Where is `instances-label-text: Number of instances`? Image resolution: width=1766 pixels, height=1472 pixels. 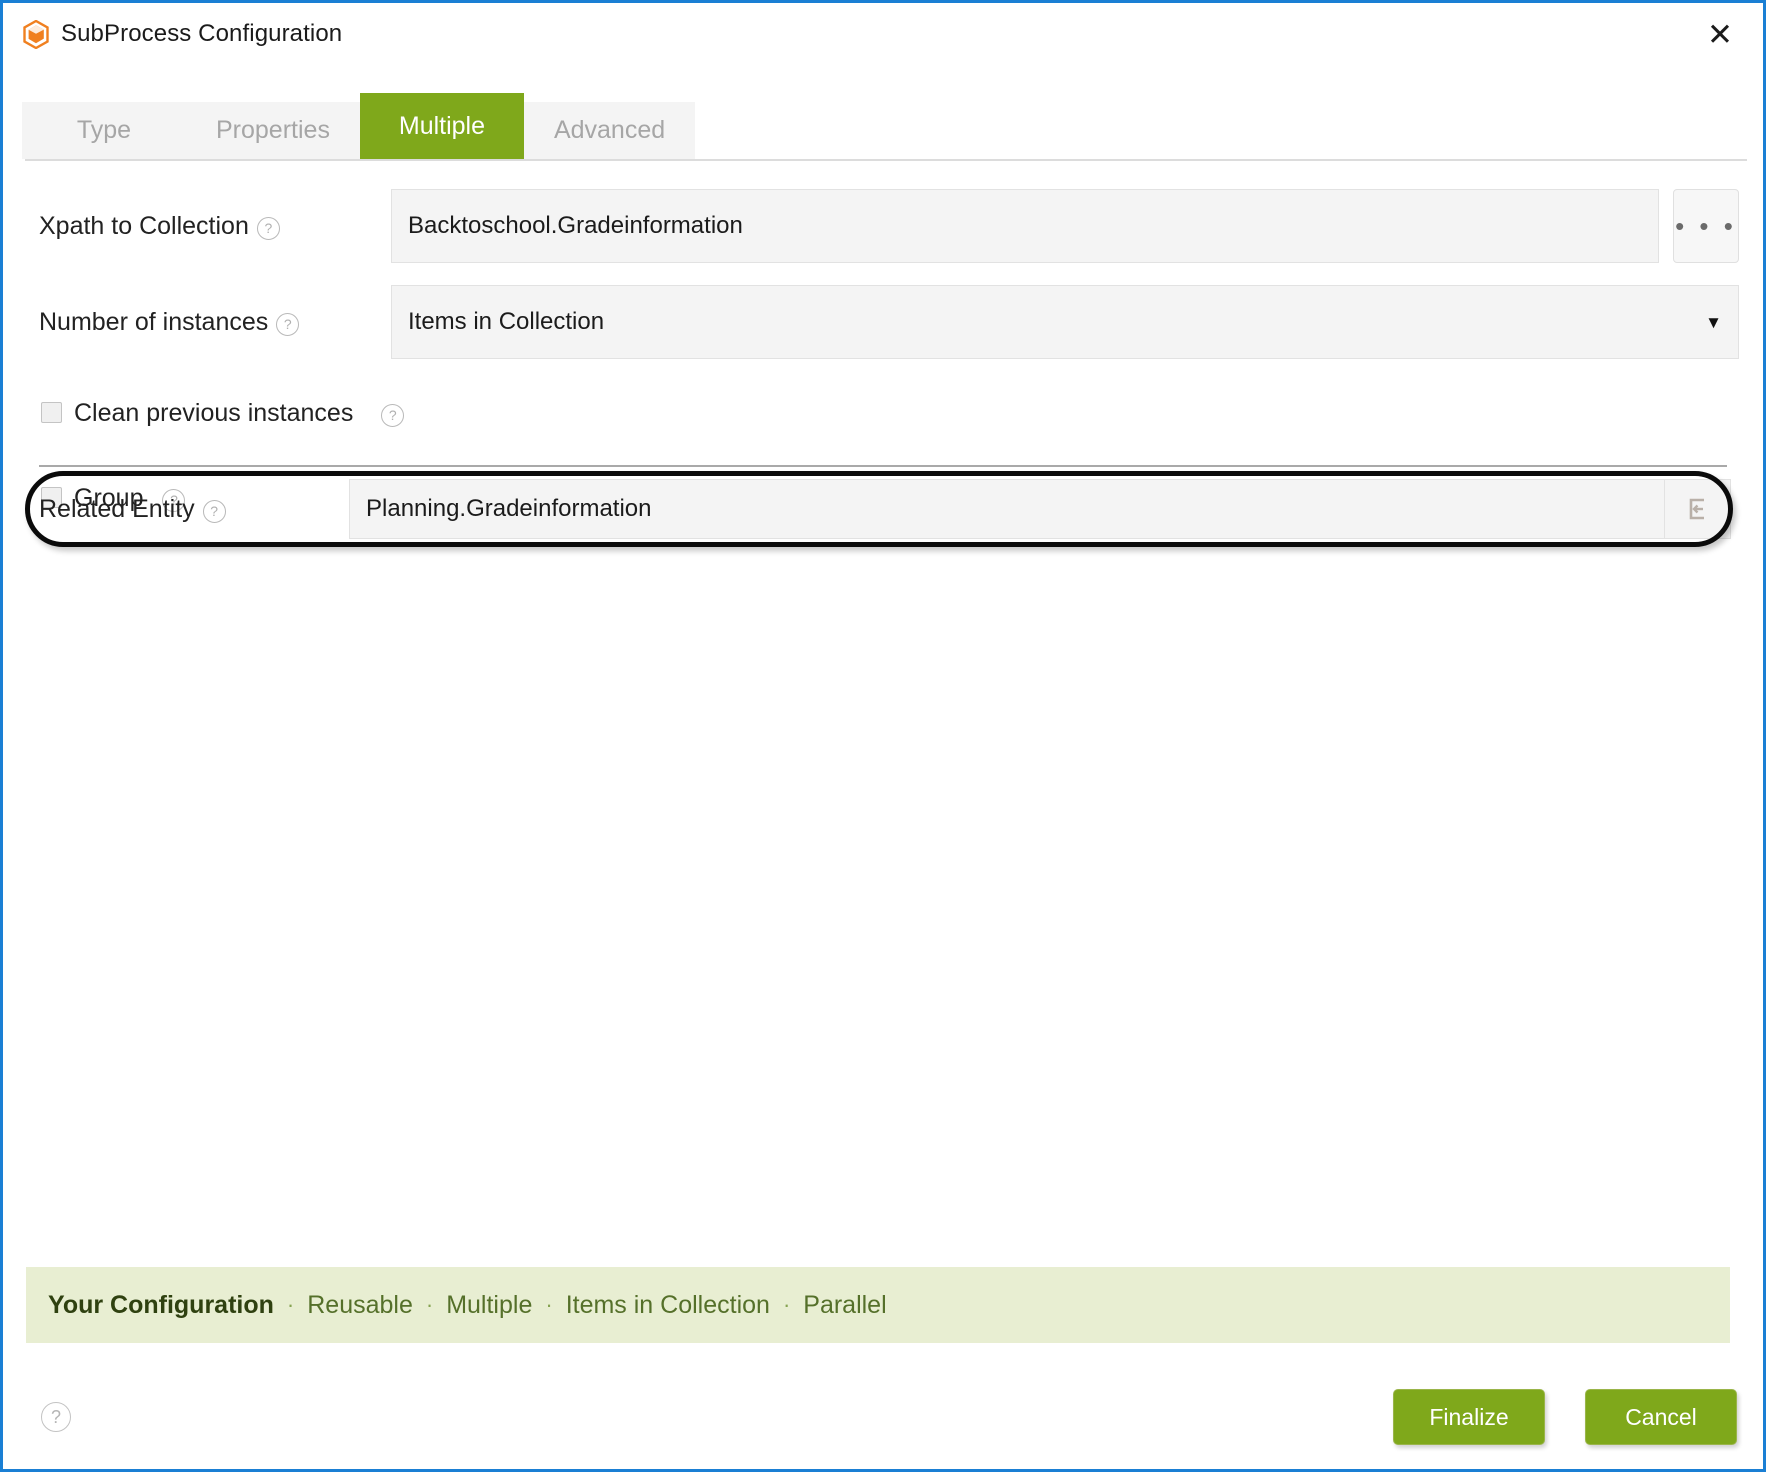 instances-label-text: Number of instances is located at coordinates (154, 321).